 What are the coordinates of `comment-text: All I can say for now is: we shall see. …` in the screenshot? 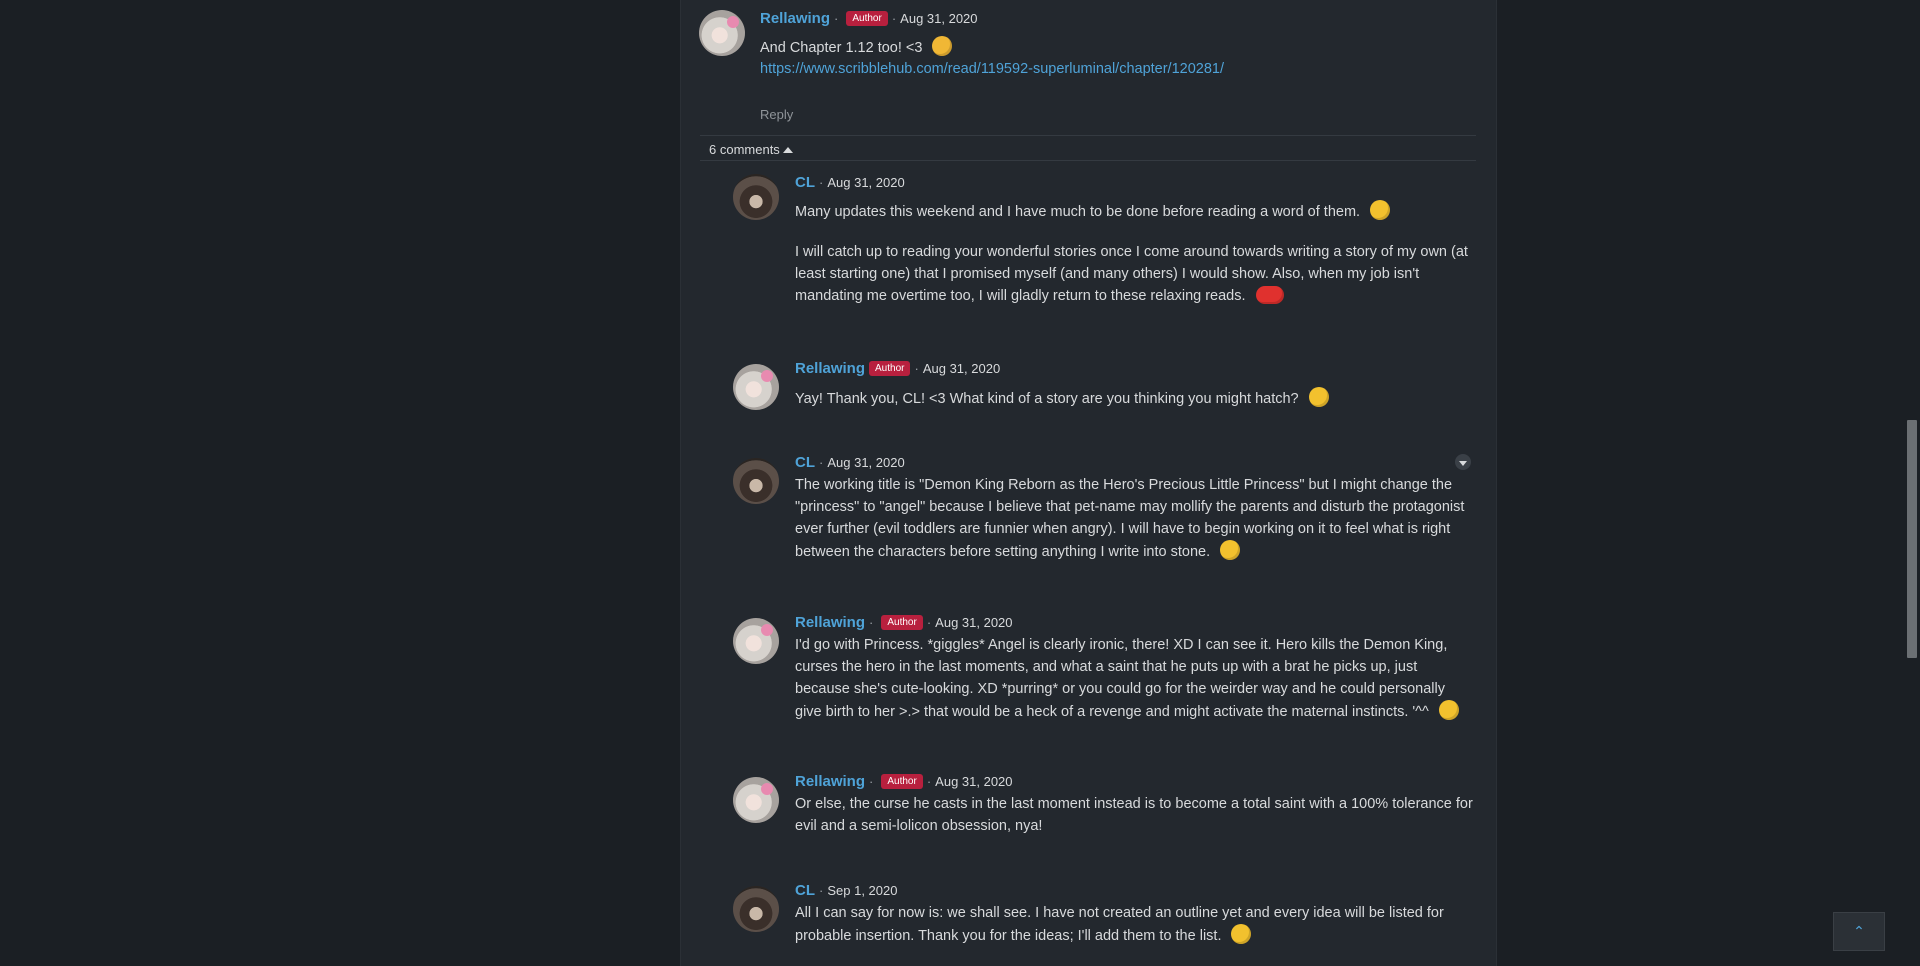 It's located at (1119, 924).